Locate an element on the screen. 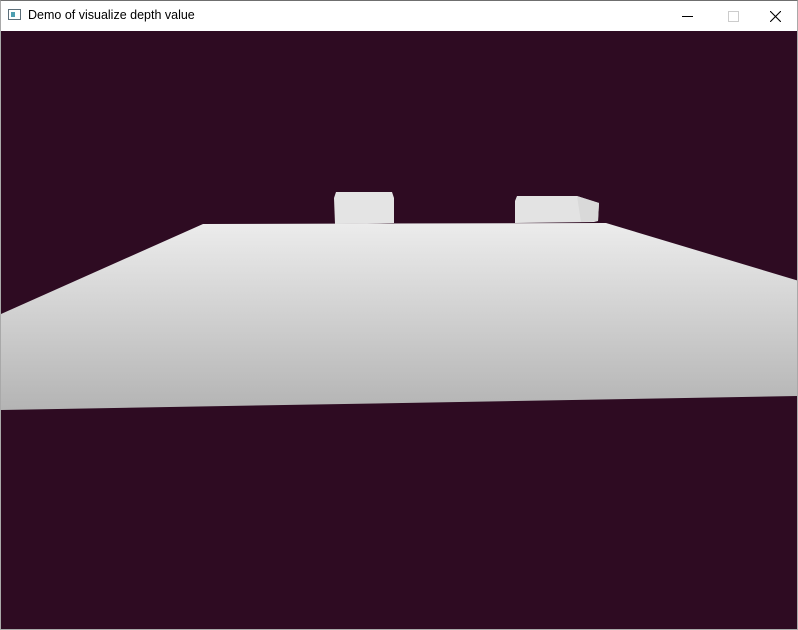  maximize-button is located at coordinates (733, 16).